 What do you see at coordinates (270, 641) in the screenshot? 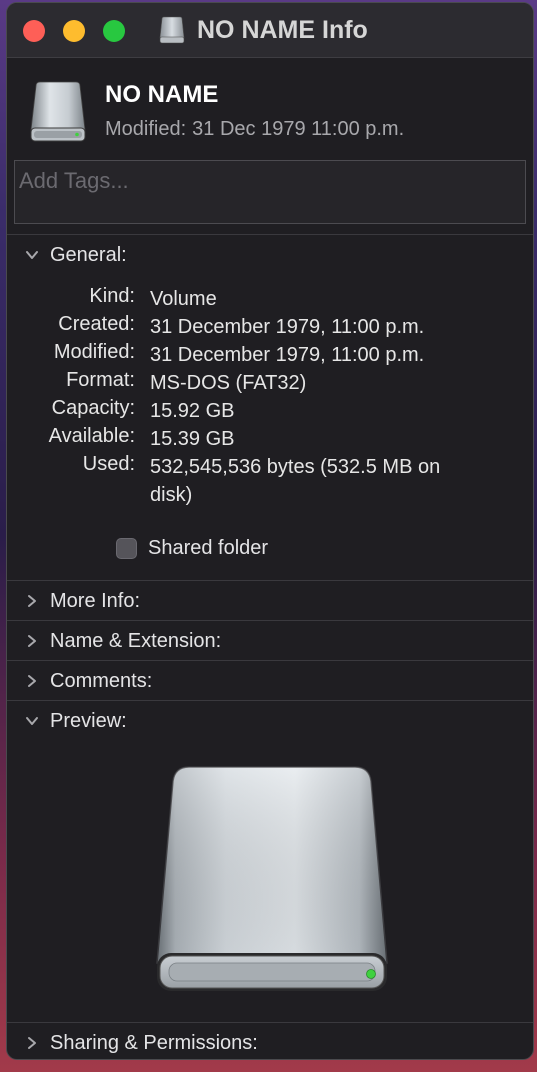
I see `section-name-extension-header: Name & Extension:` at bounding box center [270, 641].